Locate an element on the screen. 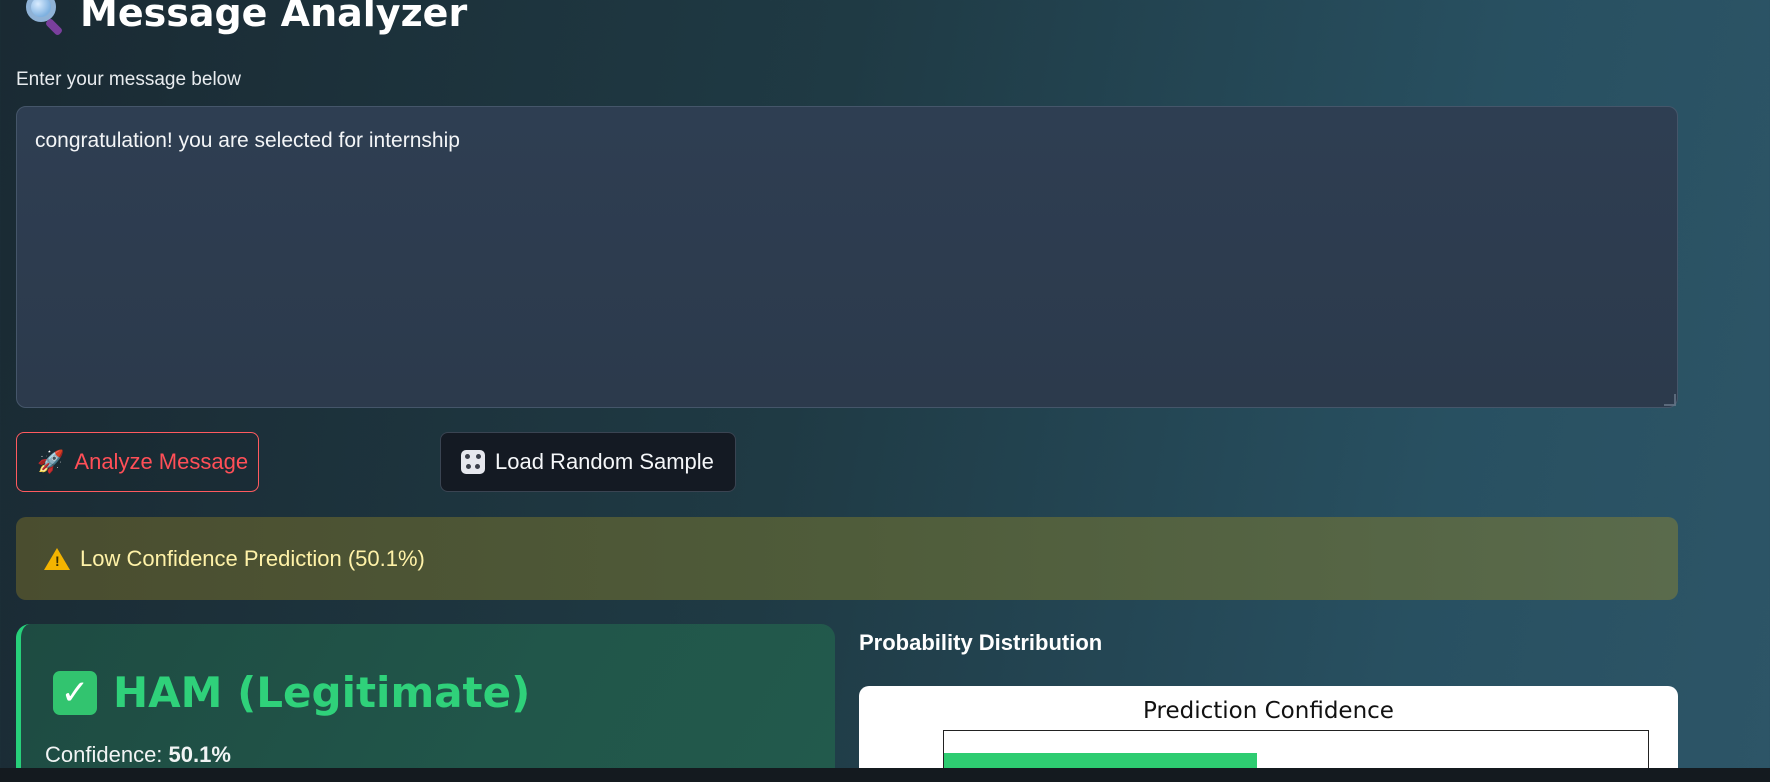  load-random-sample-button: Load Random Sample is located at coordinates (588, 462).